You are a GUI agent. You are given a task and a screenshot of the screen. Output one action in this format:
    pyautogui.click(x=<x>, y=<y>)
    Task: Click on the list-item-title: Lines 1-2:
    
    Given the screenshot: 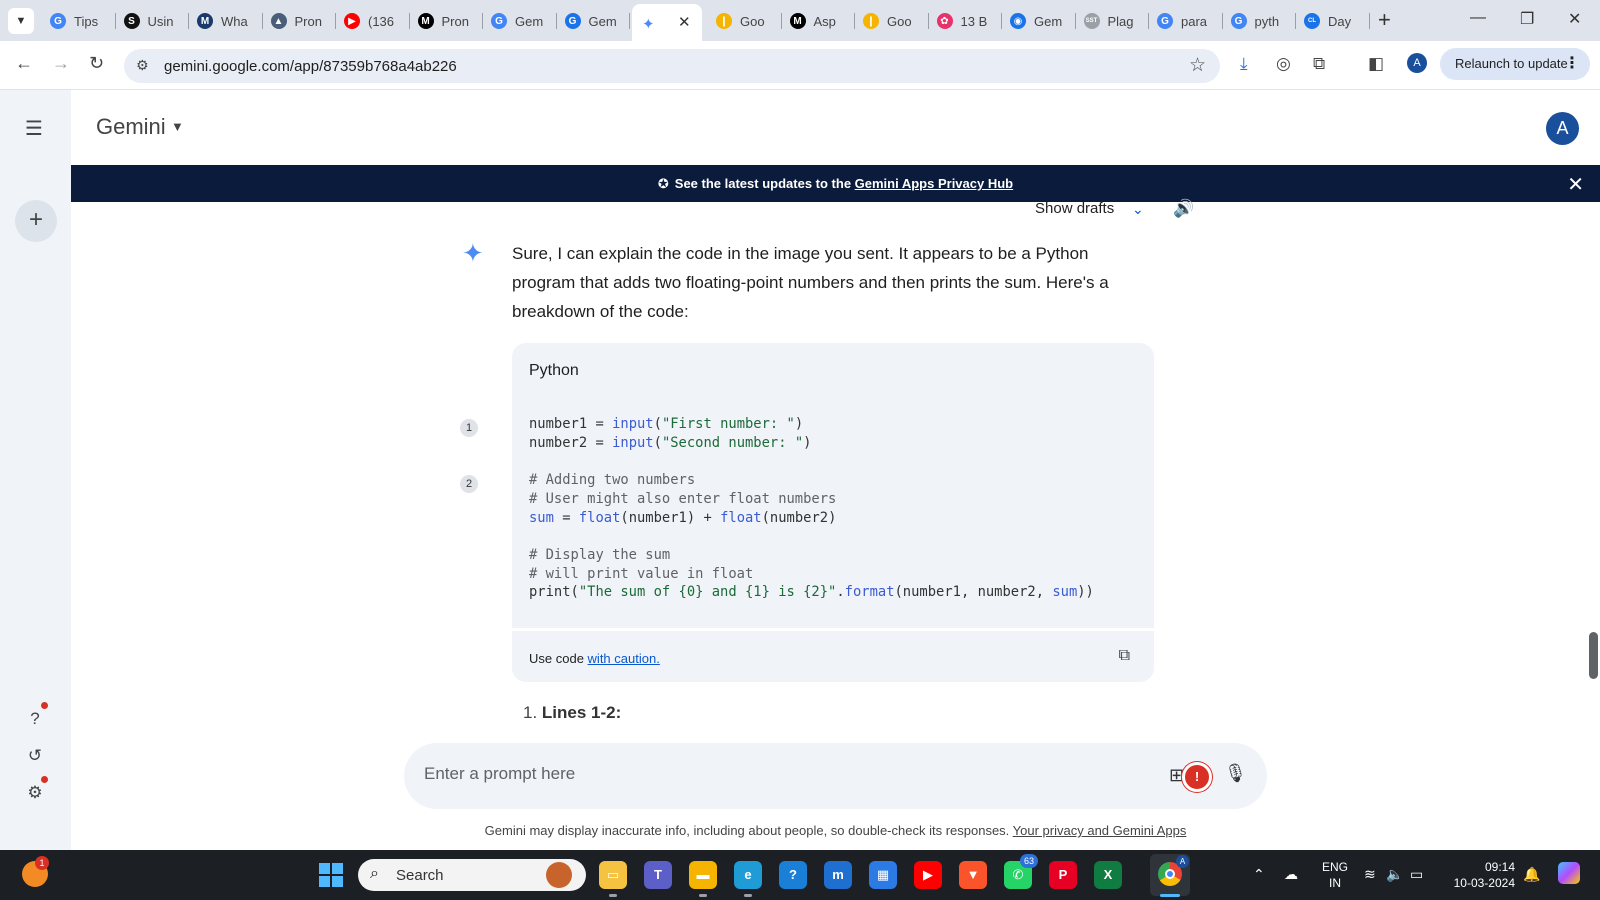 What is the action you would take?
    pyautogui.click(x=581, y=712)
    